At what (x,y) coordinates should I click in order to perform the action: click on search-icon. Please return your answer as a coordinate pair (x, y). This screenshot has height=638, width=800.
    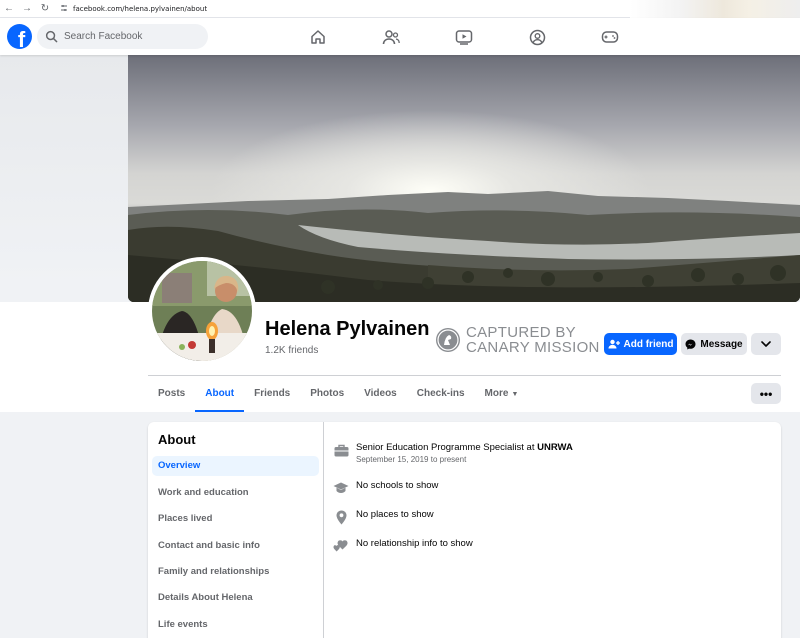
    Looking at the image, I should click on (51, 36).